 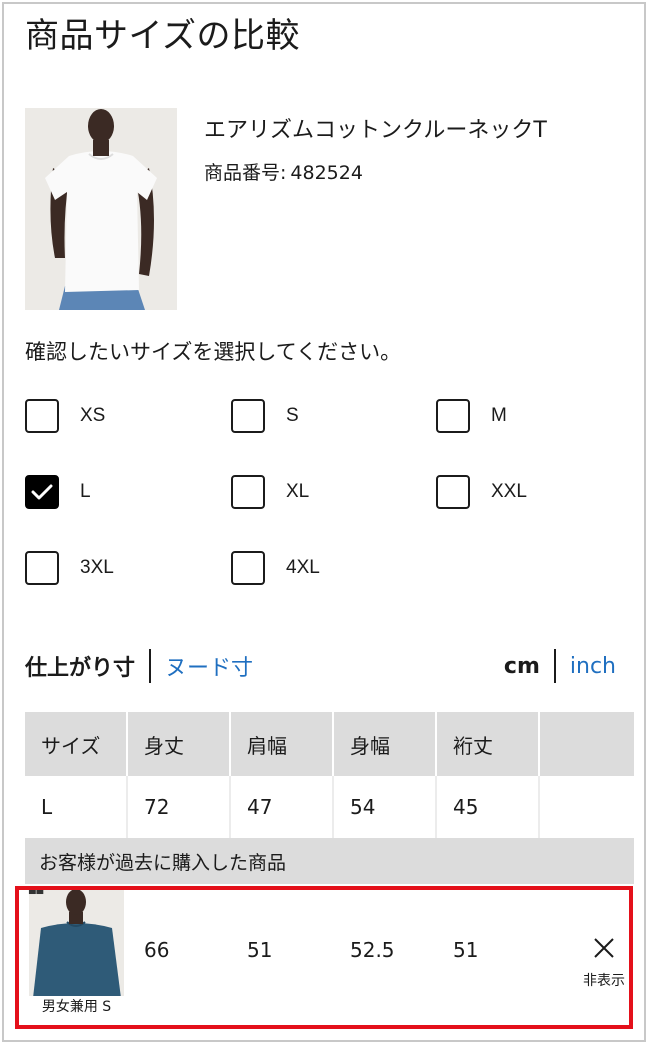 I want to click on close-icon, so click(x=604, y=951).